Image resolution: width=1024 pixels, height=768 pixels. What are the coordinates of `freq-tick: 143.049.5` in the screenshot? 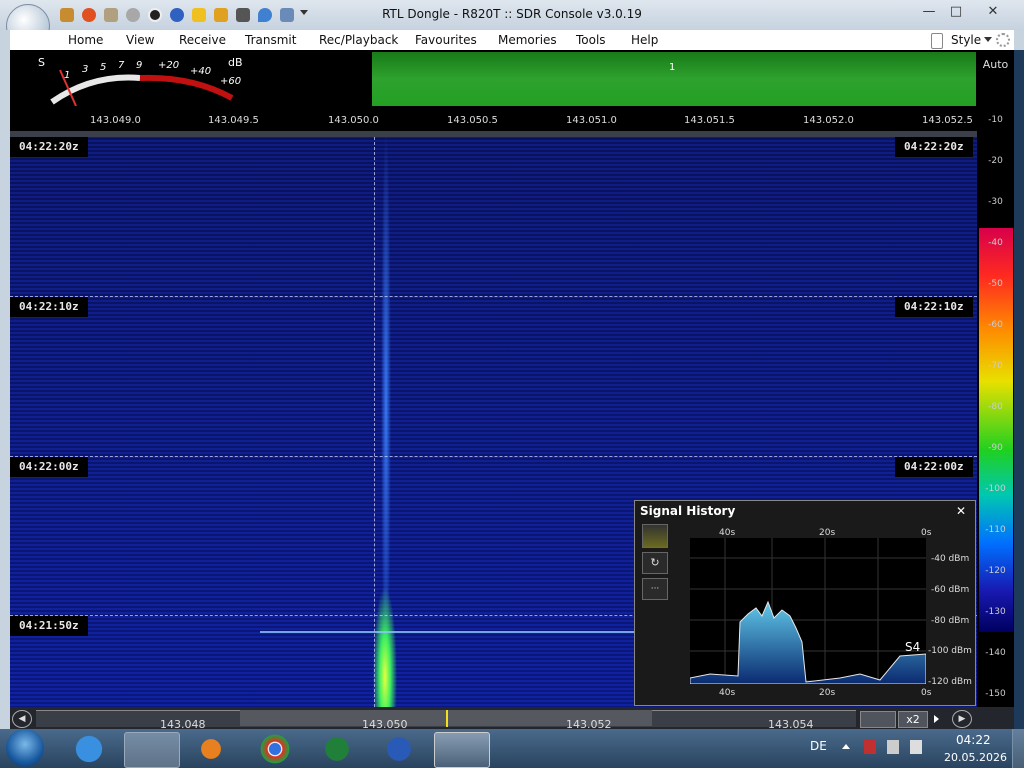 It's located at (233, 120).